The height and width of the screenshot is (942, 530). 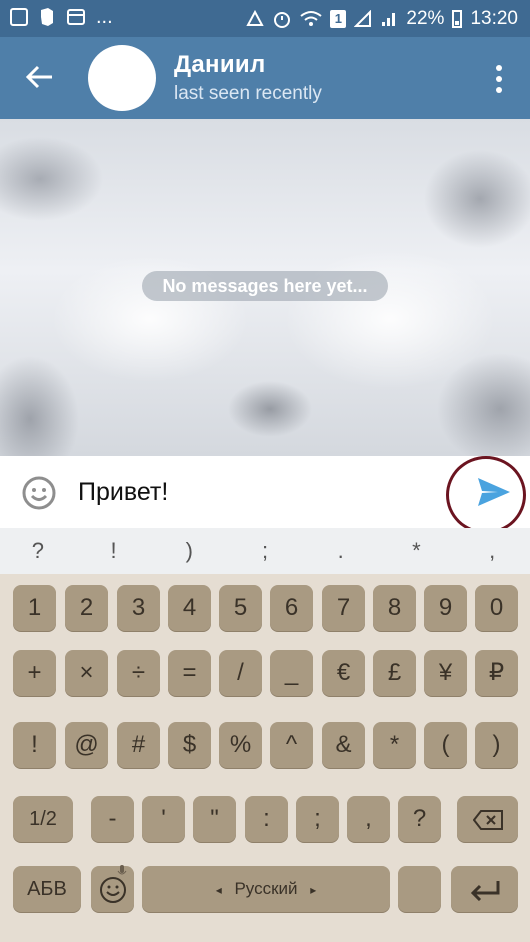 I want to click on key-6: 6, so click(x=291, y=608).